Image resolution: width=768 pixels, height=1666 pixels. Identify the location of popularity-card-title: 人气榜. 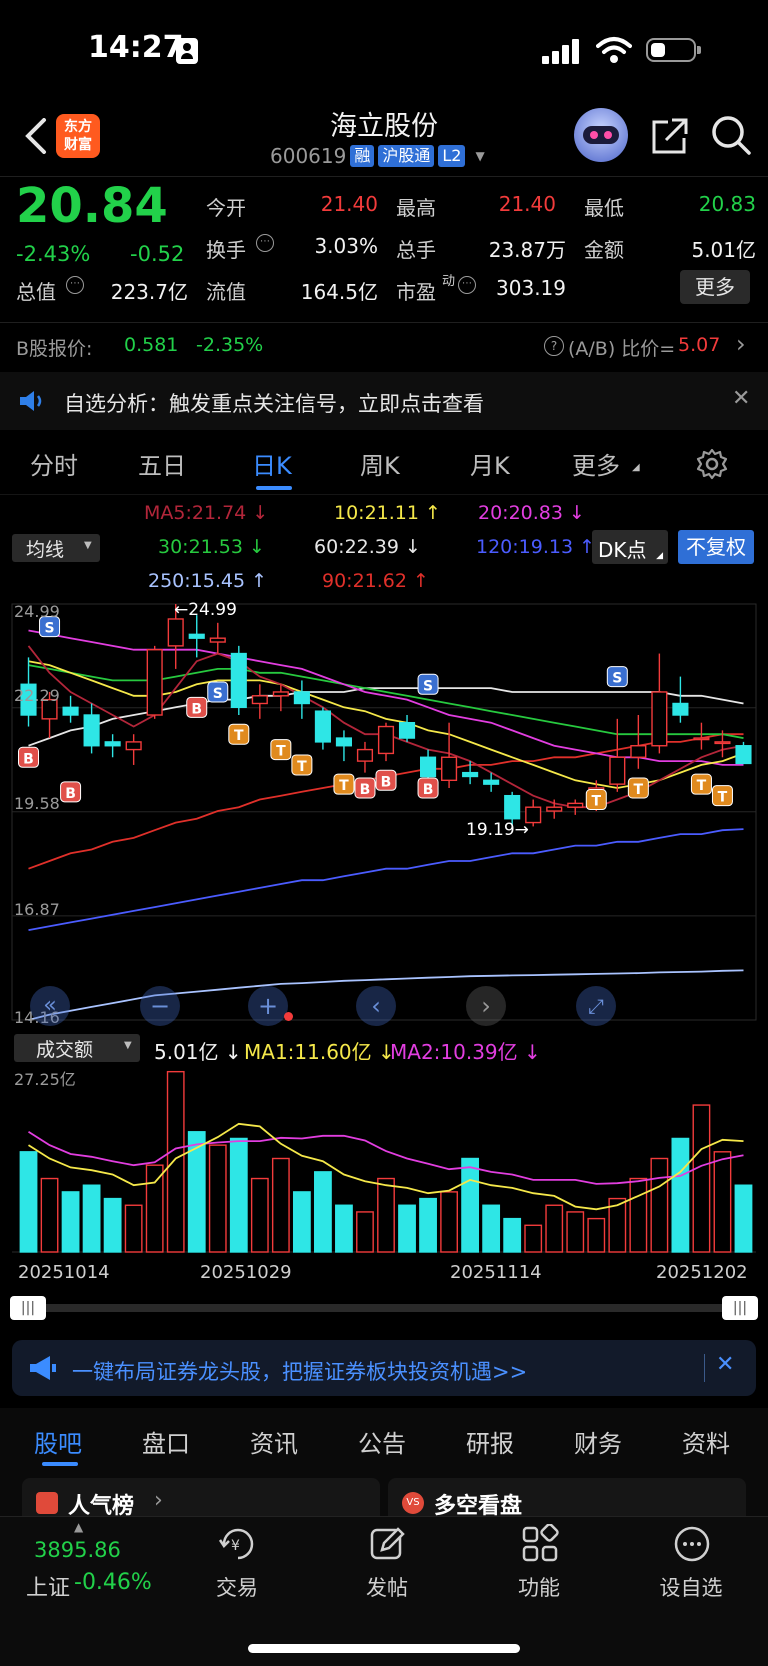
(101, 1506).